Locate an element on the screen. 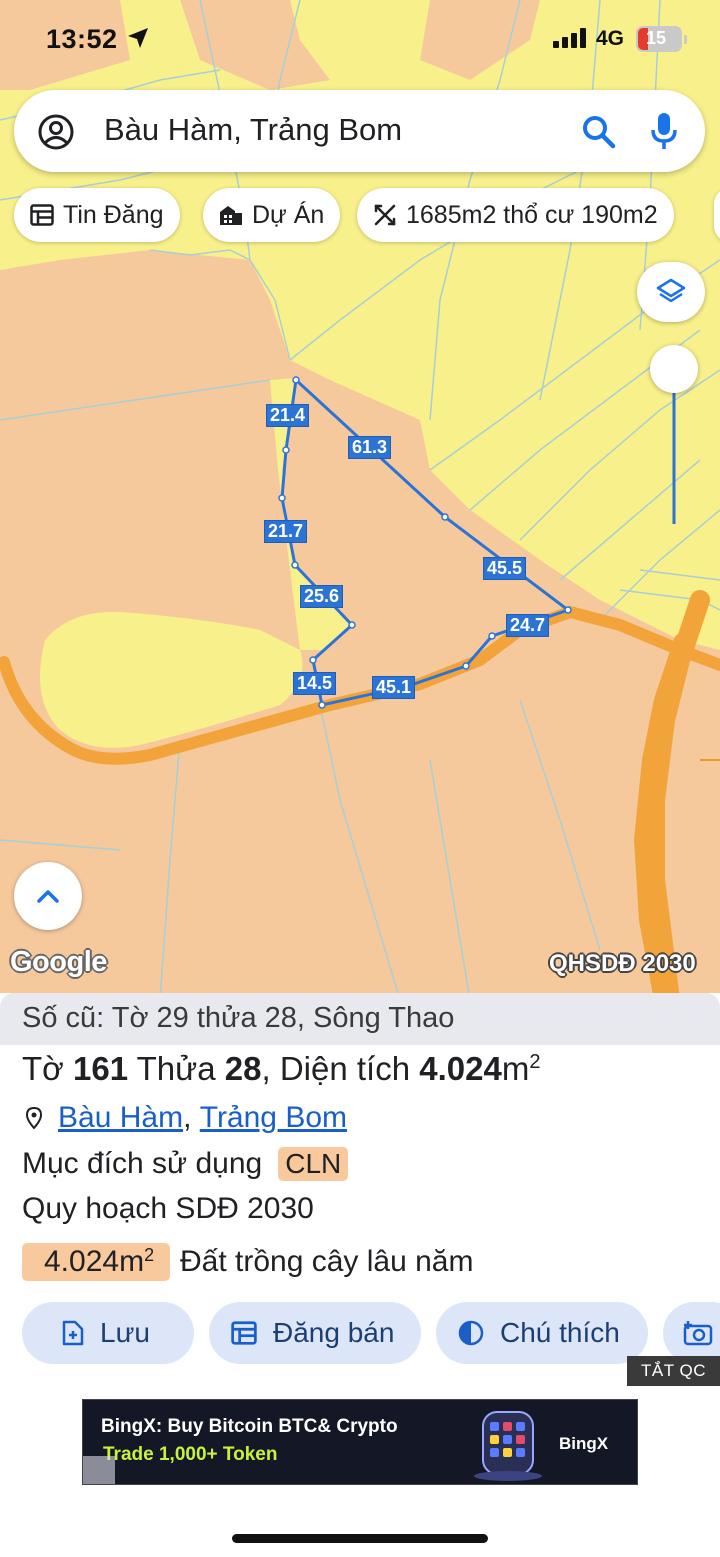 The image size is (720, 1557). edge-length-label: 45.1 is located at coordinates (394, 687).